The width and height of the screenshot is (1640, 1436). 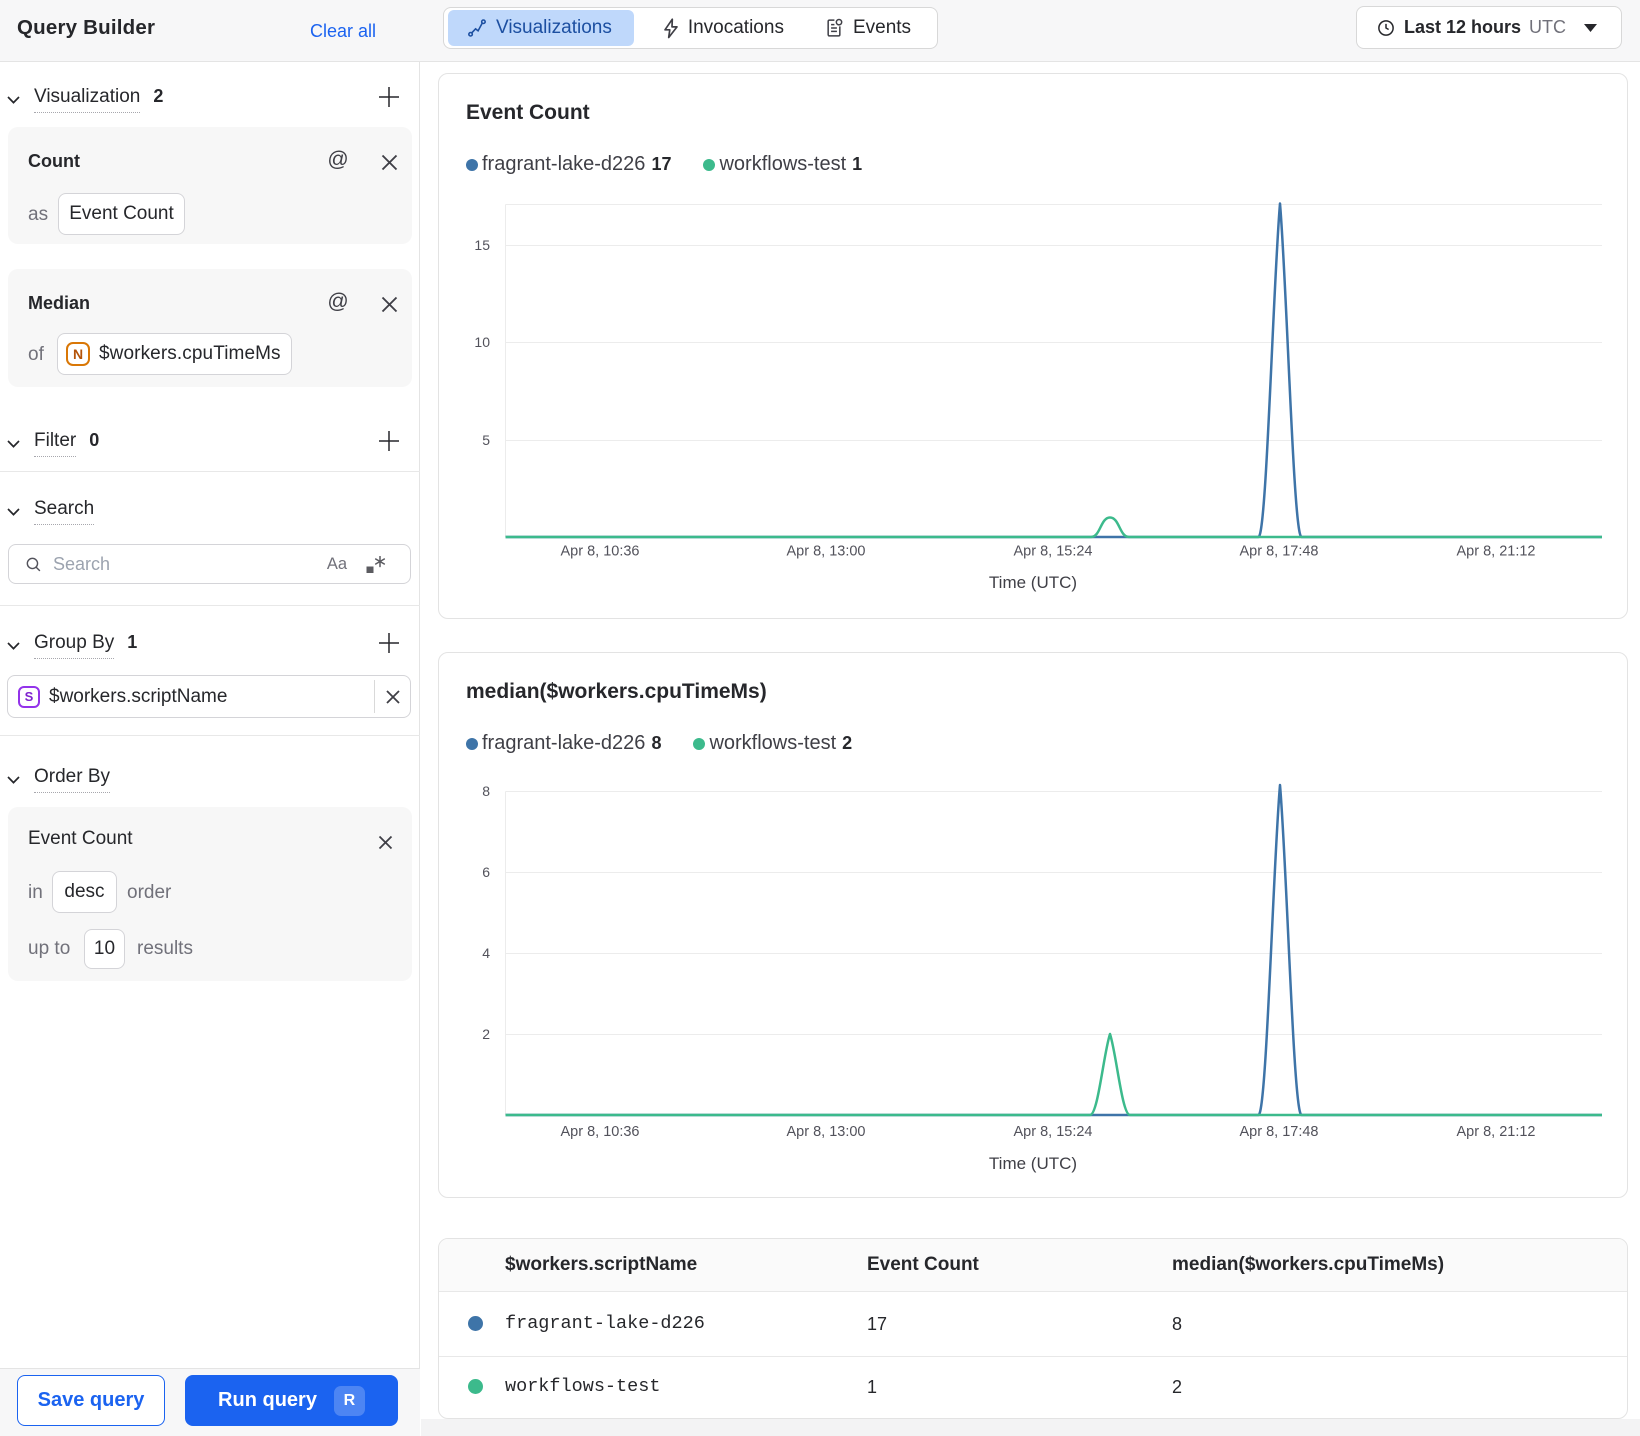 What do you see at coordinates (482, 342) in the screenshot?
I see `svg-text: 10` at bounding box center [482, 342].